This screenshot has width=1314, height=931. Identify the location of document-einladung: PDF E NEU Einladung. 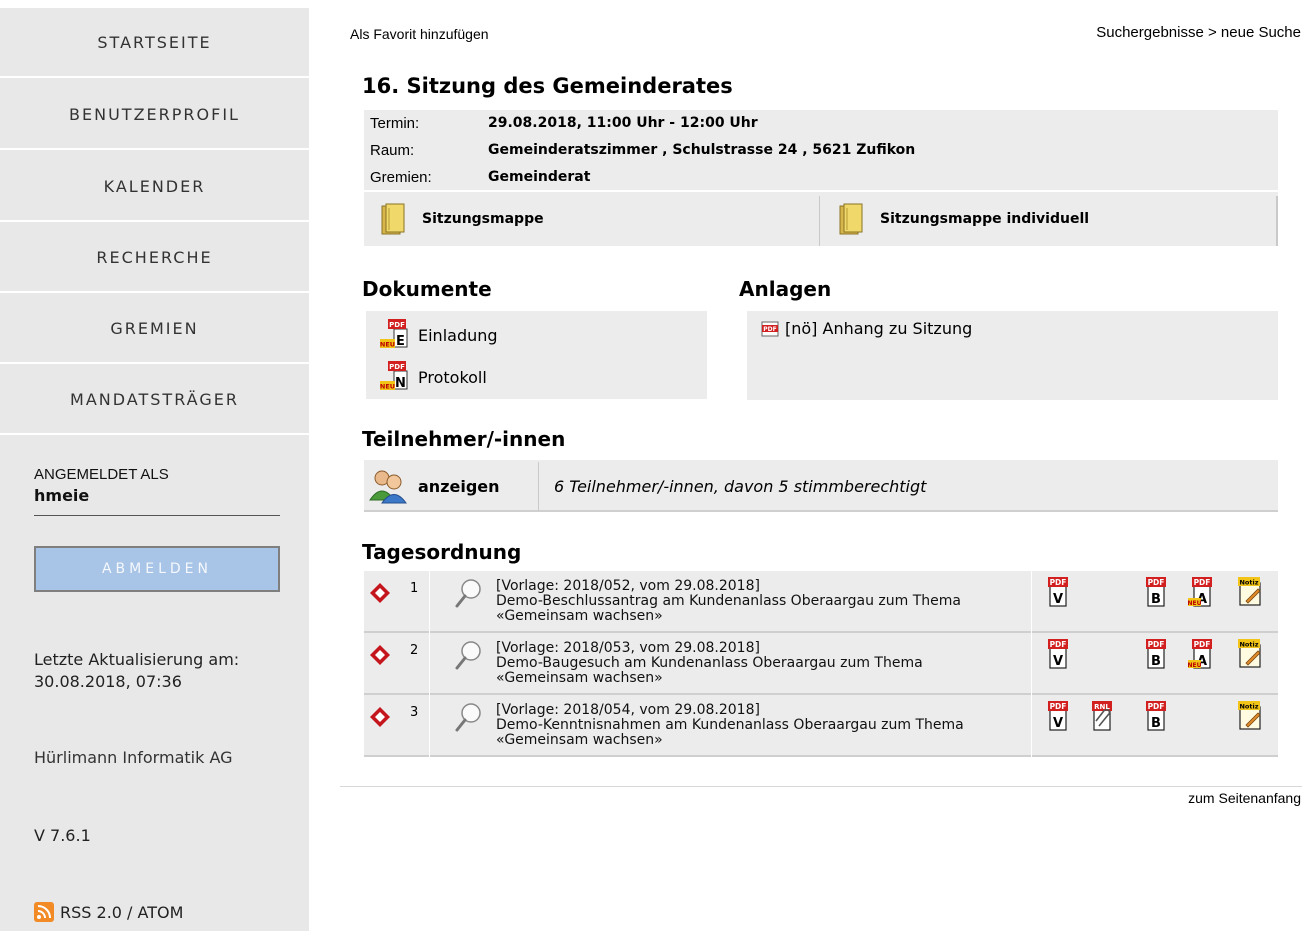
(439, 334).